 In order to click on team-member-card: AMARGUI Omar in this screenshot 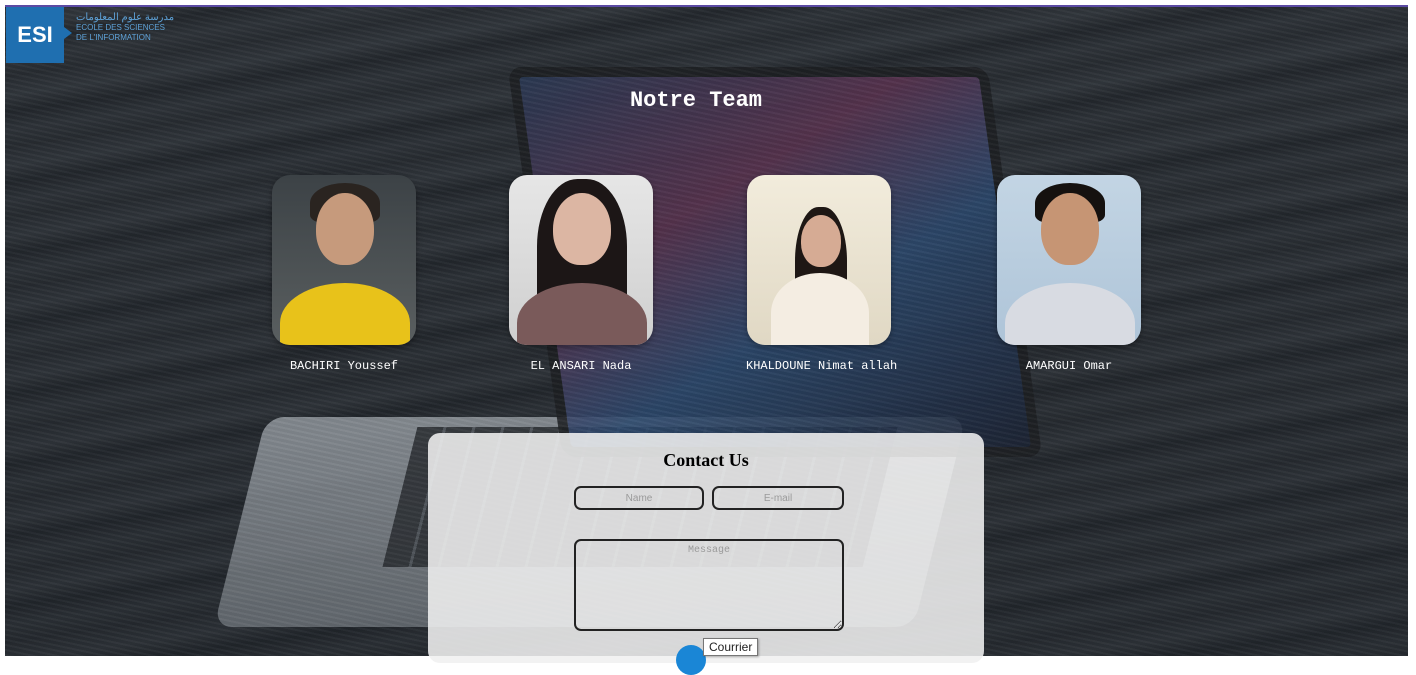, I will do `click(1069, 274)`.